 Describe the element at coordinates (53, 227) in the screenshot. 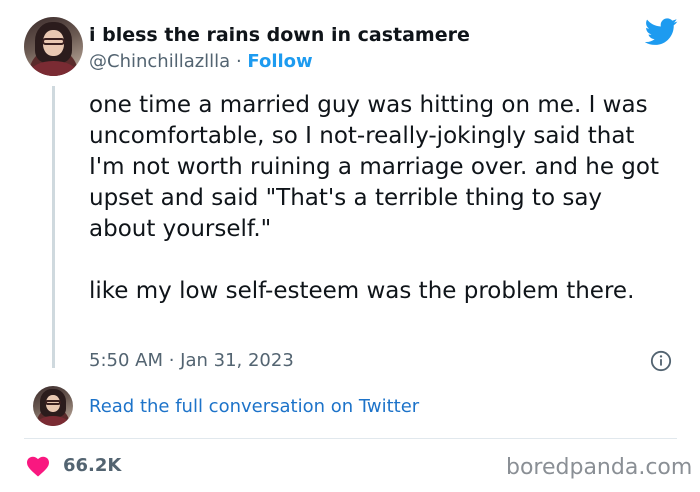

I see `thread-line` at that location.